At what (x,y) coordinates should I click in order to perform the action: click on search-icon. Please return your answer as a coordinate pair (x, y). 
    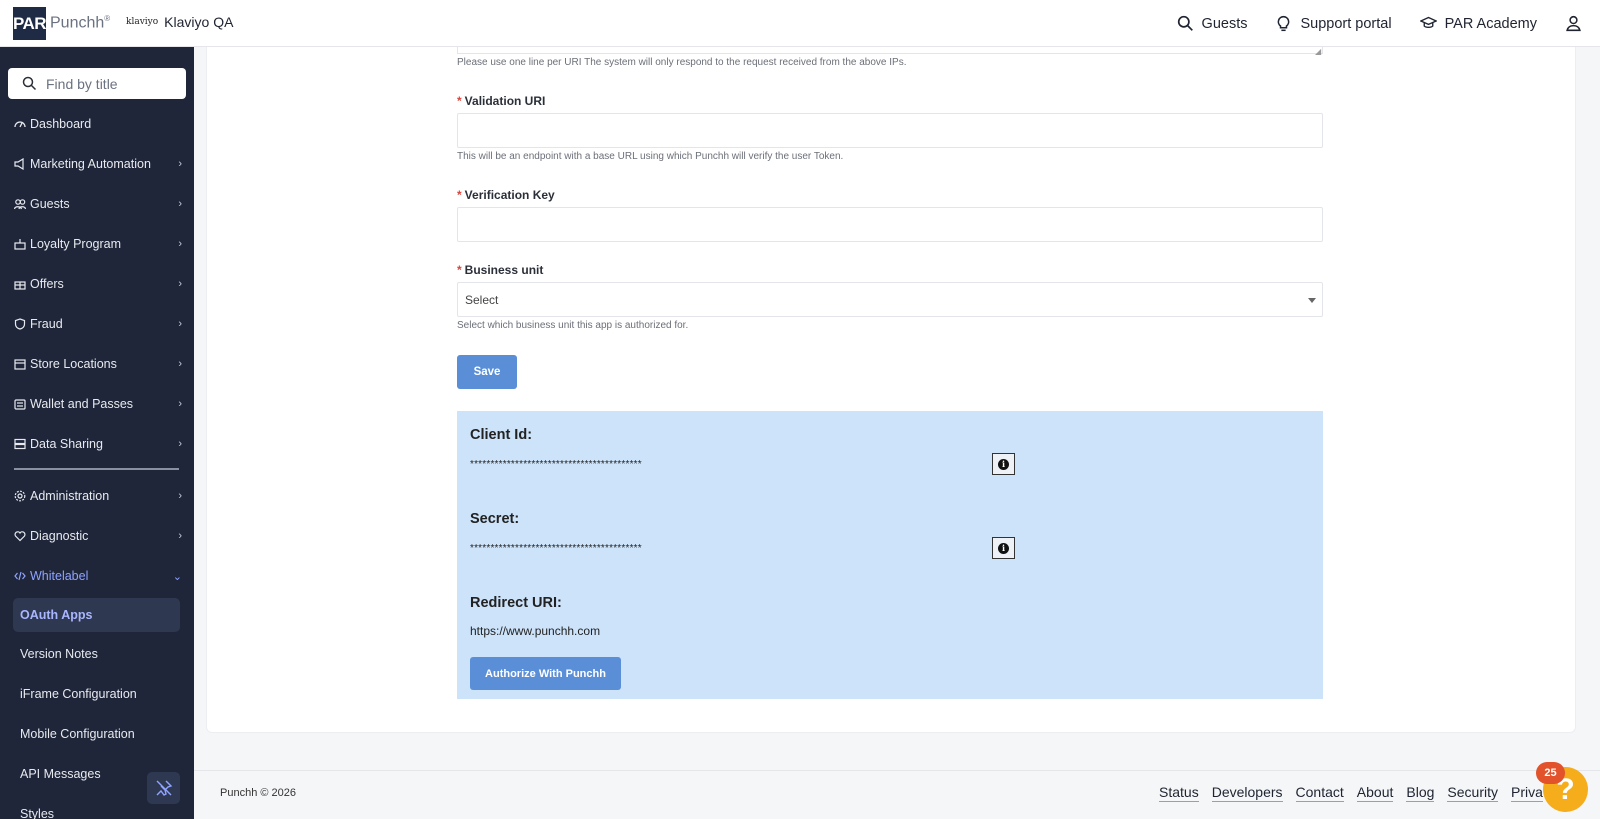
    Looking at the image, I should click on (1185, 23).